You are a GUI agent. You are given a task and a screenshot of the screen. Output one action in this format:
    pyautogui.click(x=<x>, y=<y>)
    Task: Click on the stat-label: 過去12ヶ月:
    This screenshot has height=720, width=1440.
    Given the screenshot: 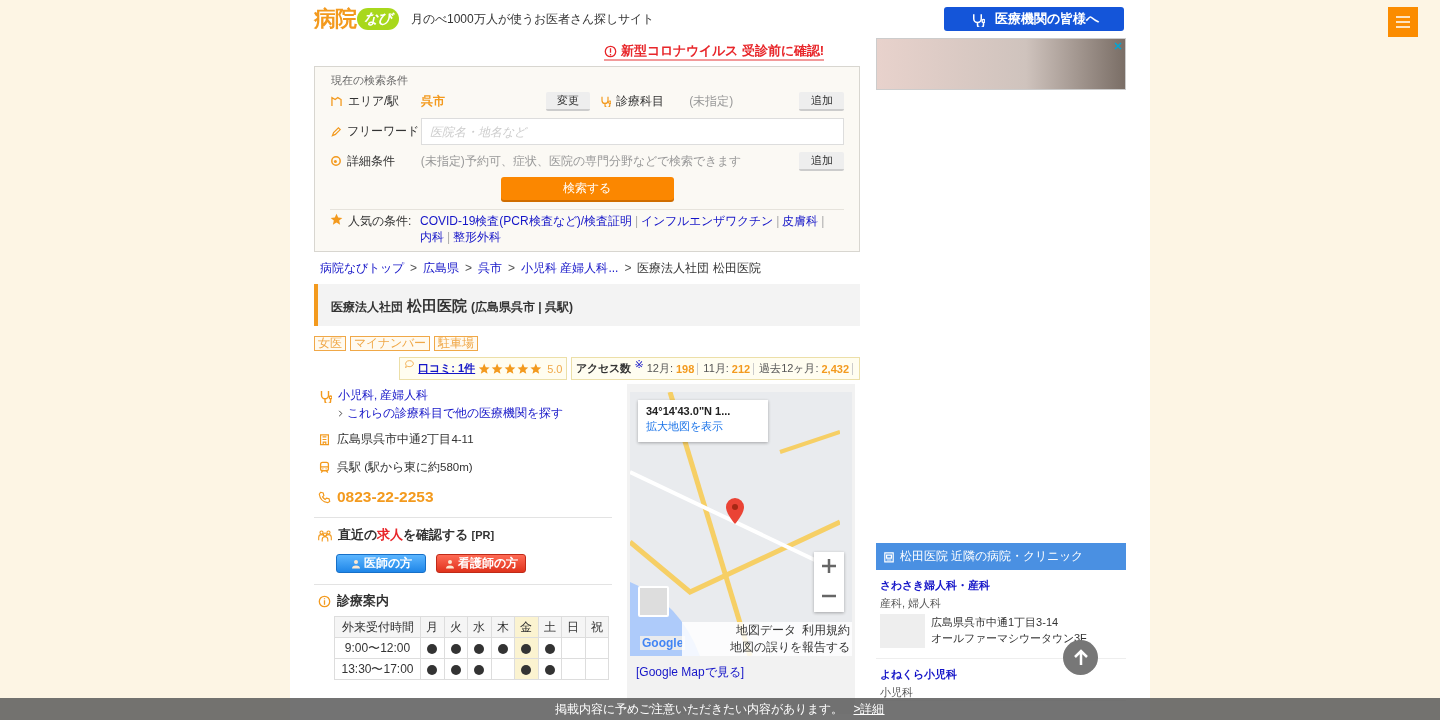 What is the action you would take?
    pyautogui.click(x=789, y=368)
    